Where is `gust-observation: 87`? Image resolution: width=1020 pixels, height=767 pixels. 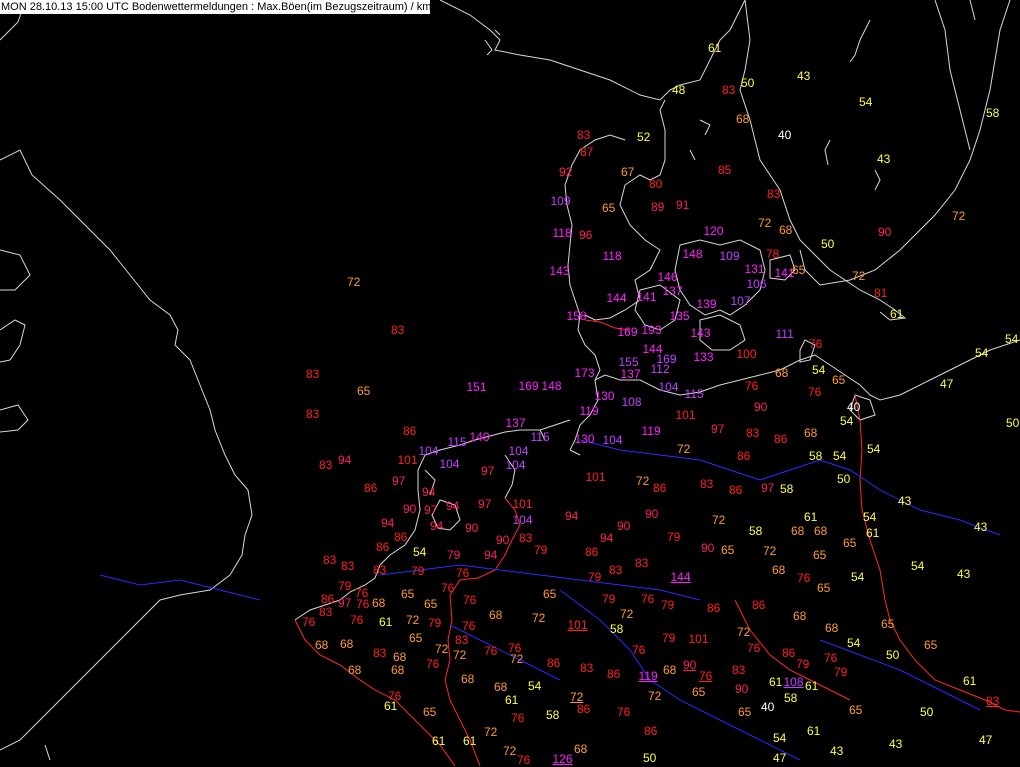
gust-observation: 87 is located at coordinates (587, 152).